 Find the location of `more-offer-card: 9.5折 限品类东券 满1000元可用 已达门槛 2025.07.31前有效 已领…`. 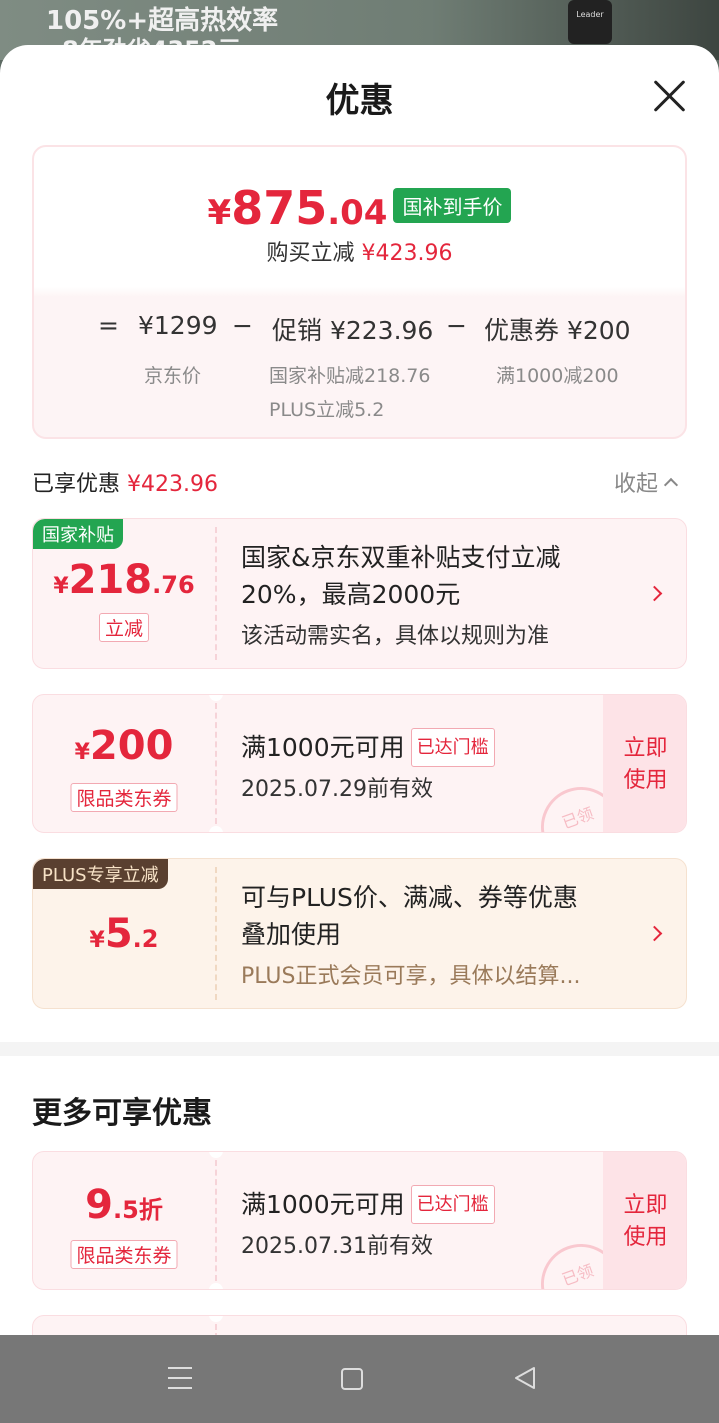

more-offer-card: 9.5折 限品类东券 满1000元可用 已达门槛 2025.07.31前有效 已领… is located at coordinates (359, 1220).